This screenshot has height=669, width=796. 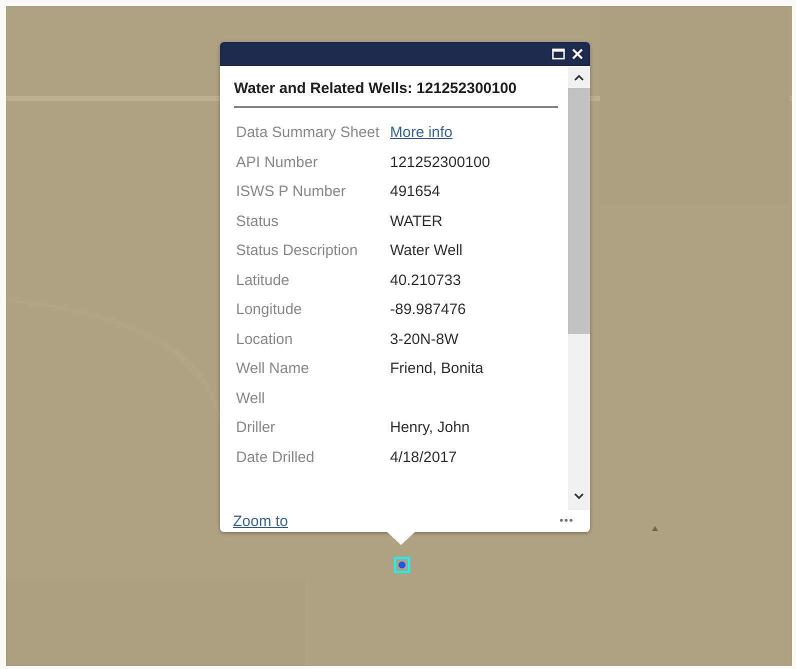 I want to click on field-label: Driller, so click(x=255, y=427).